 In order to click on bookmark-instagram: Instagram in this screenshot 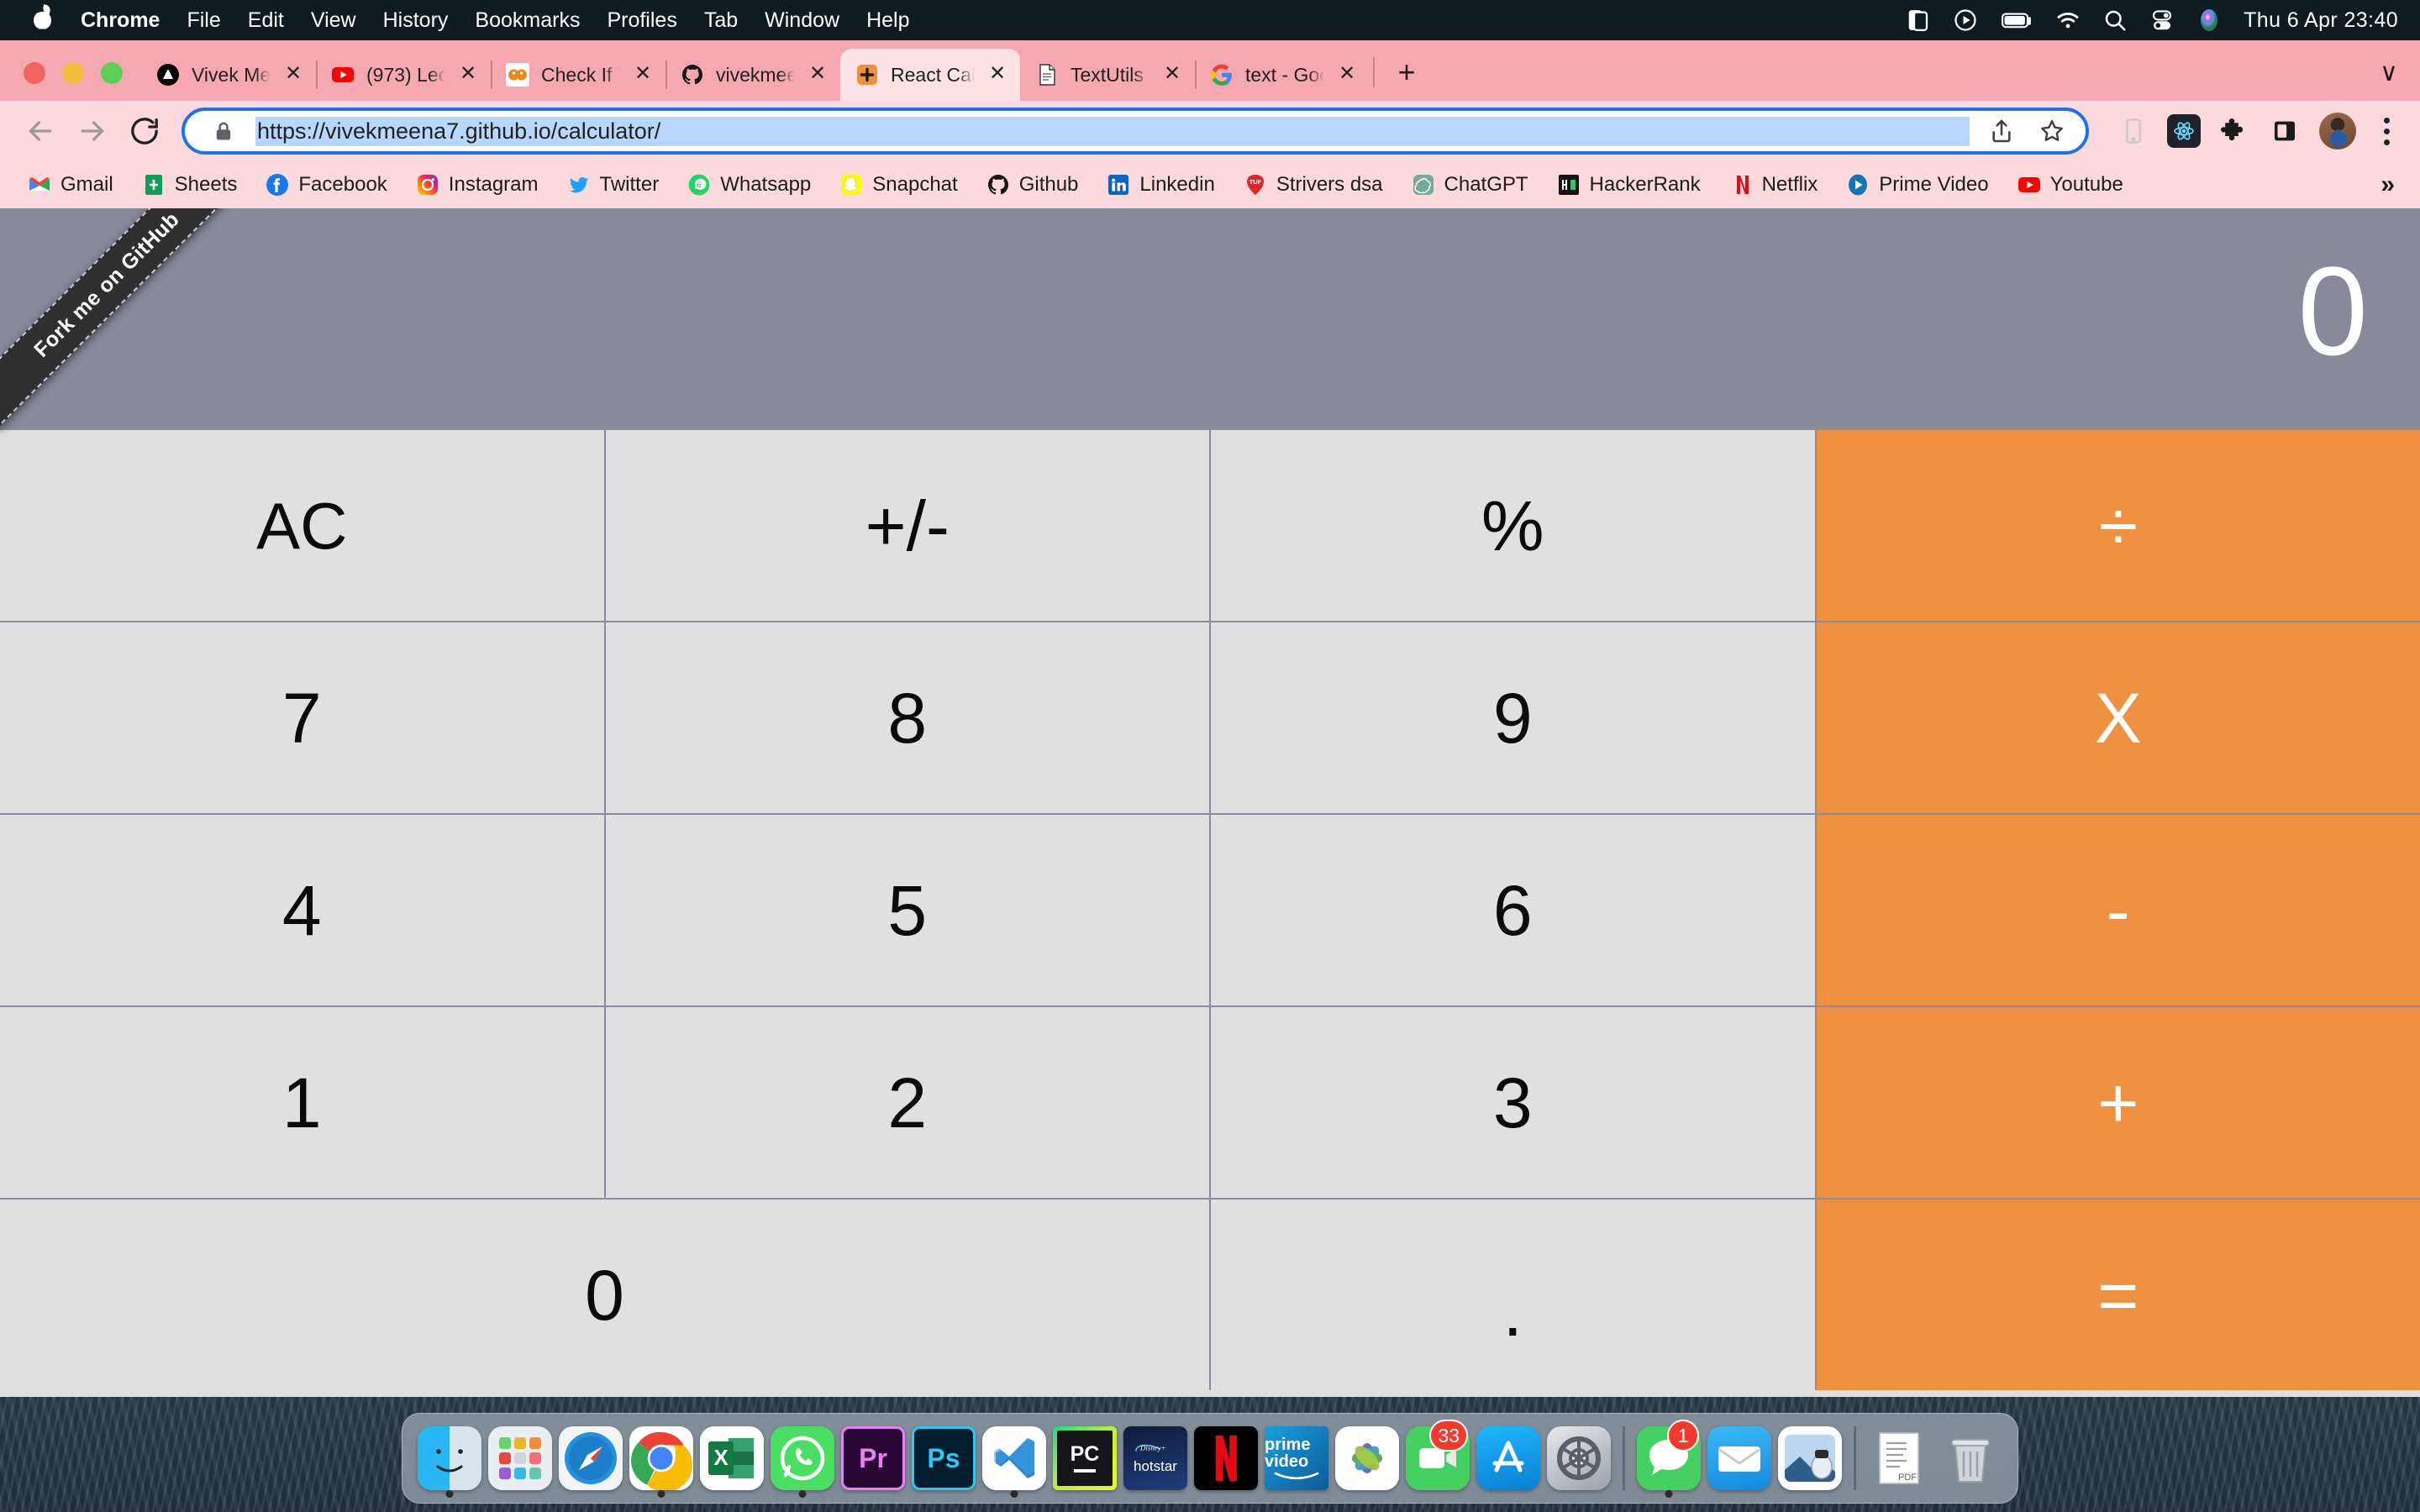, I will do `click(478, 185)`.